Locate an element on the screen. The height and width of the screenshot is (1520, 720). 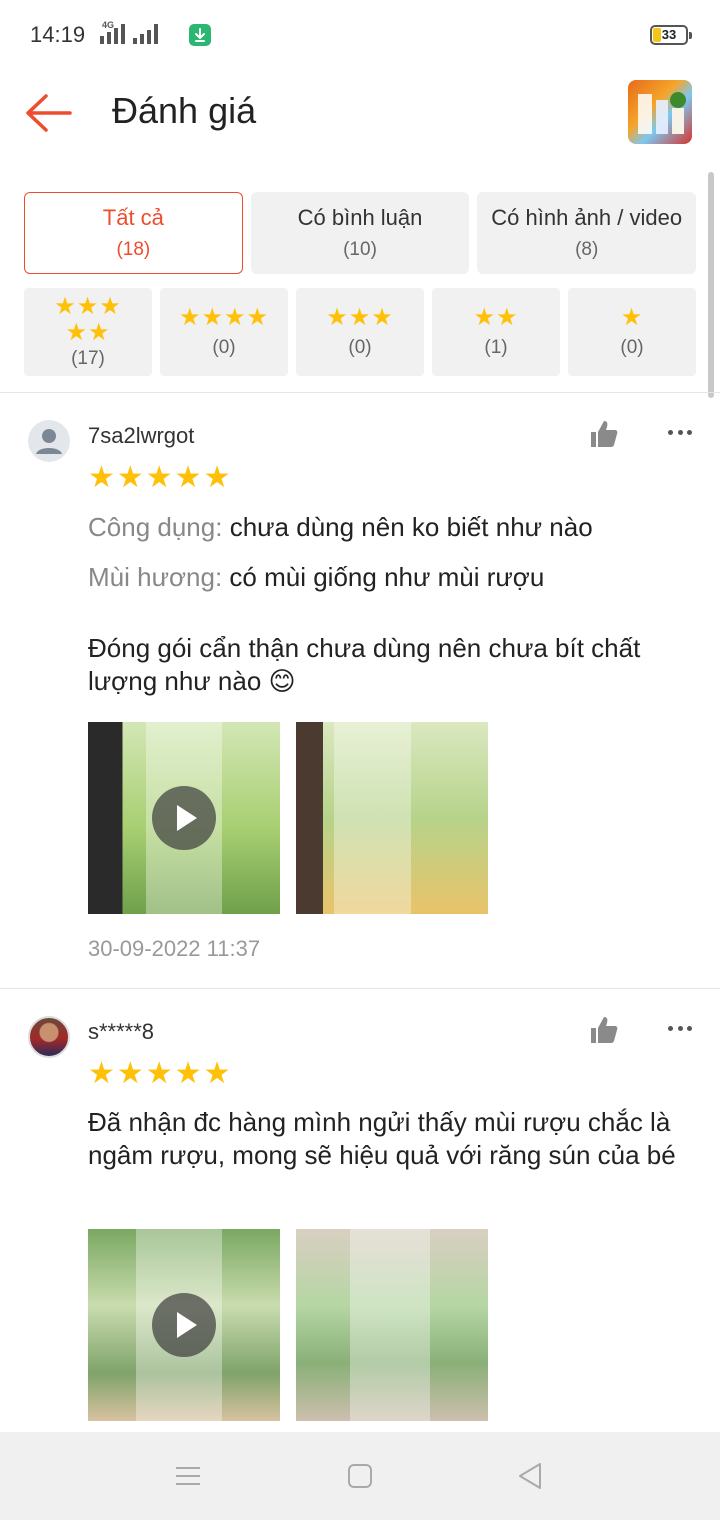
attribute-value: chưa dùng nên ko biết như nào is located at coordinates (411, 527).